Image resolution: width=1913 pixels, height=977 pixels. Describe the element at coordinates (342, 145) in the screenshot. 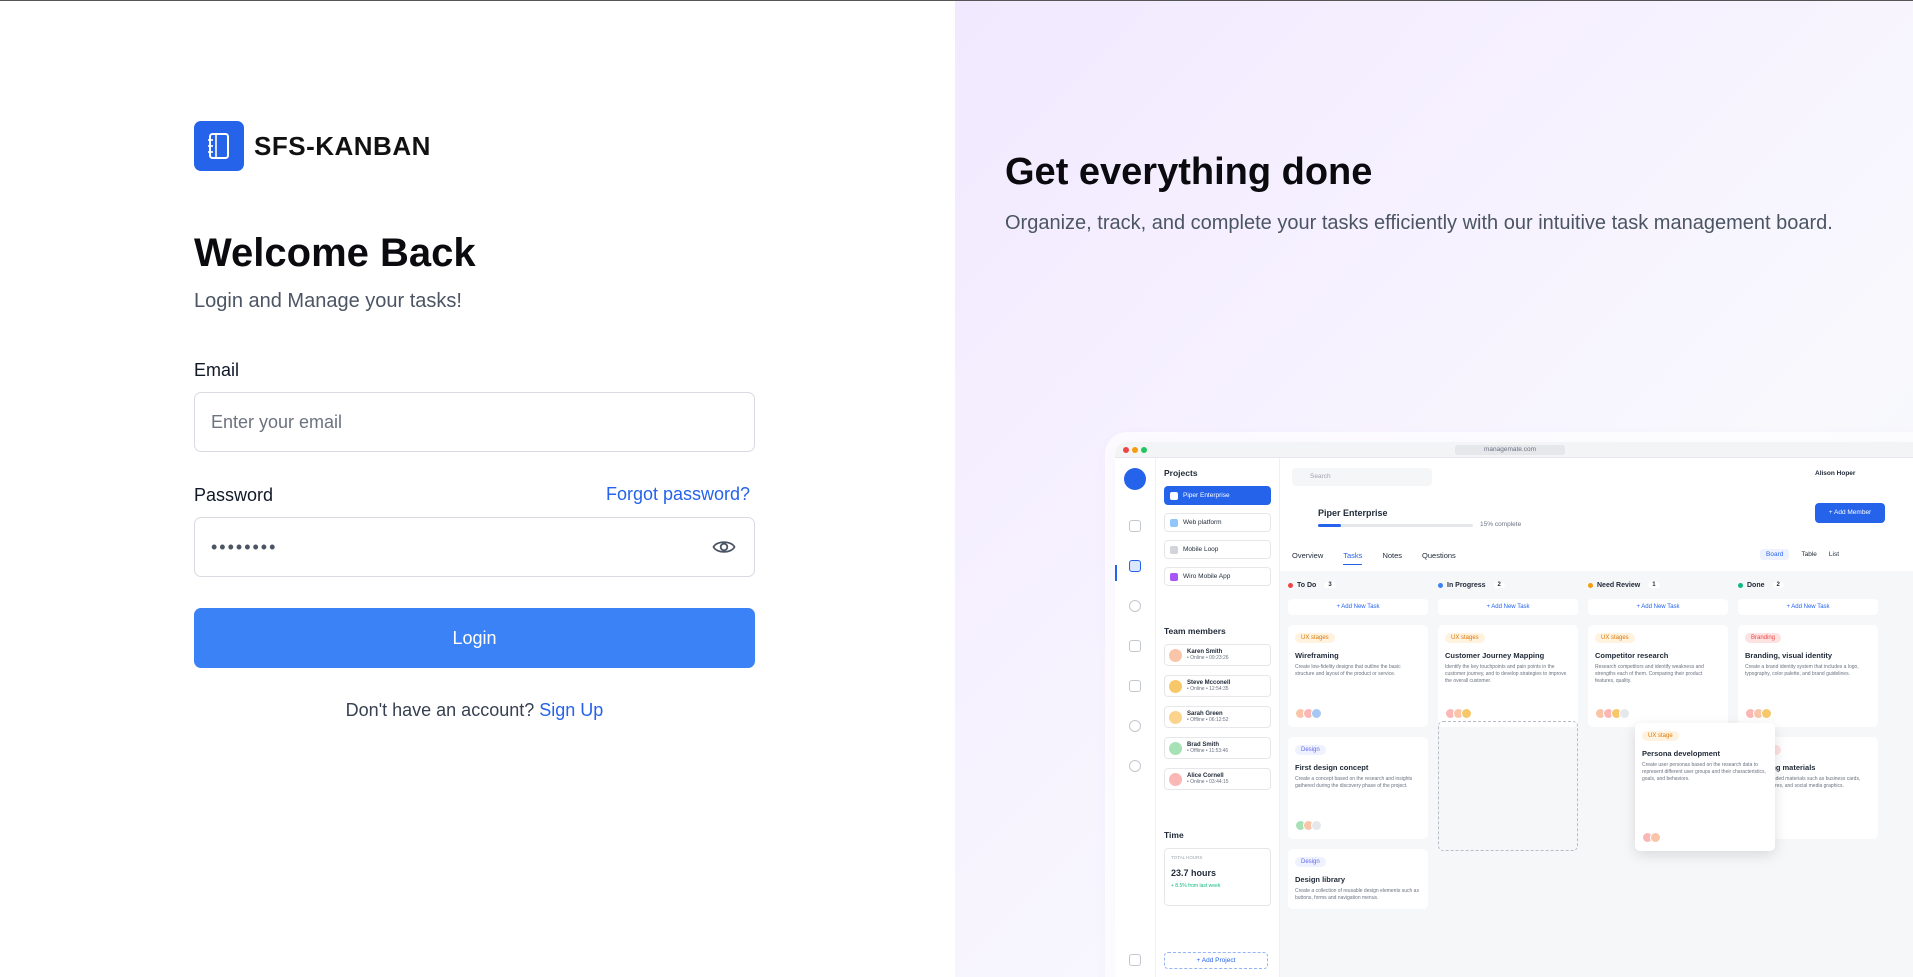

I see `brand-name: SFS-KANBAN` at that location.